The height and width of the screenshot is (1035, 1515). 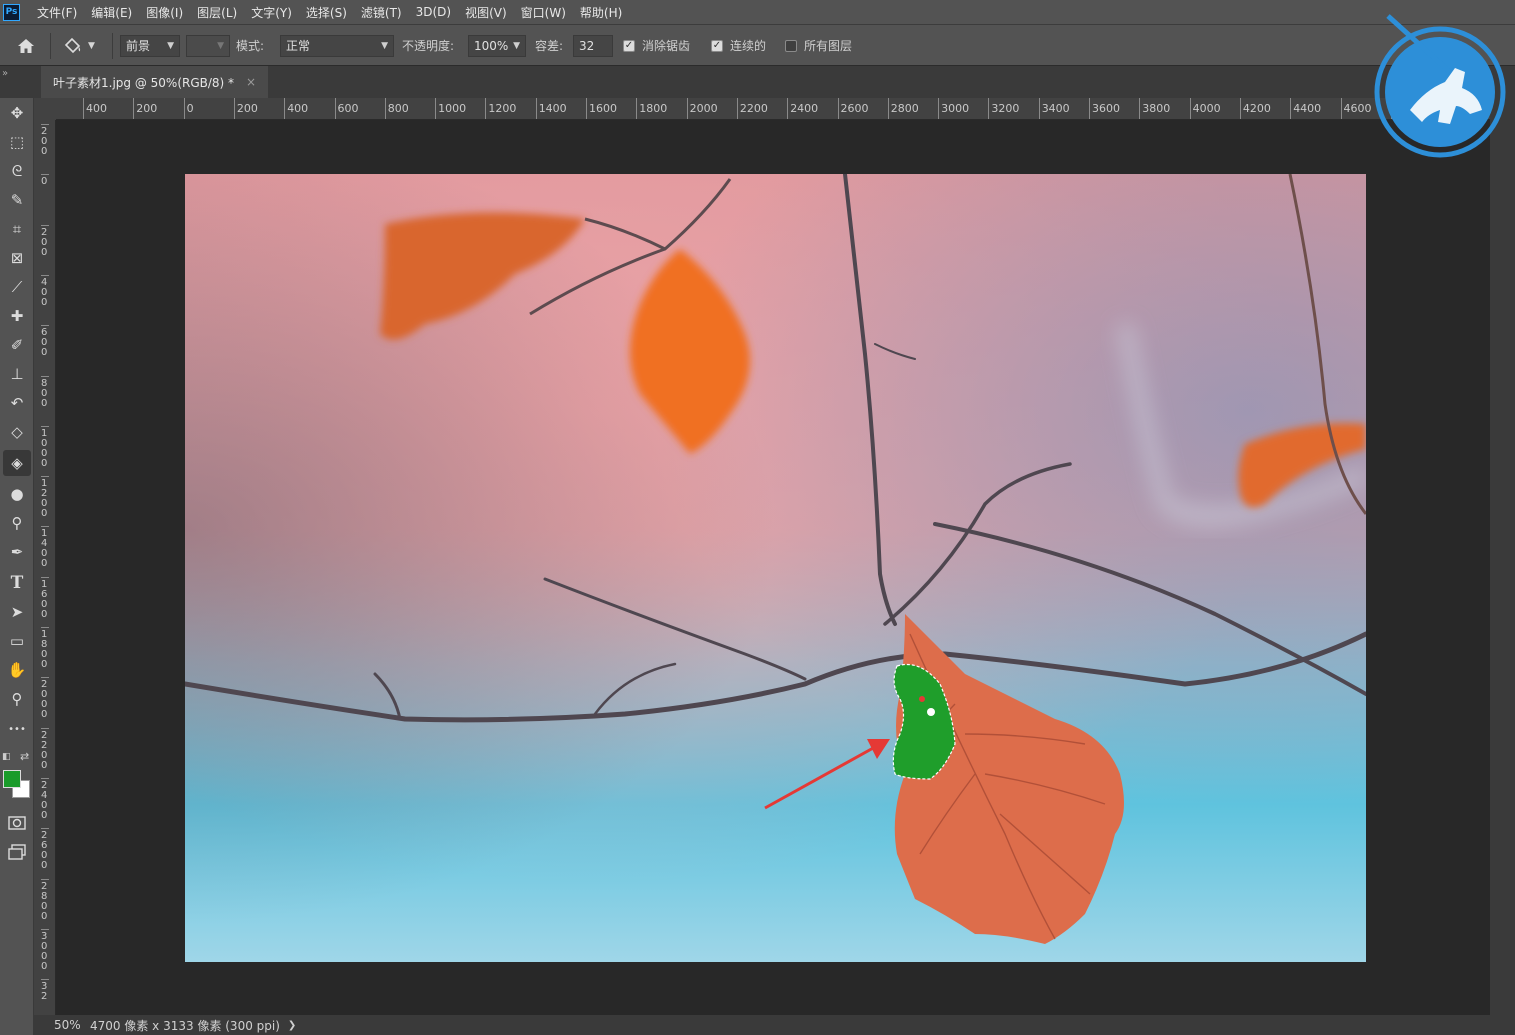 I want to click on menu-layer: 图层(L), so click(x=217, y=12).